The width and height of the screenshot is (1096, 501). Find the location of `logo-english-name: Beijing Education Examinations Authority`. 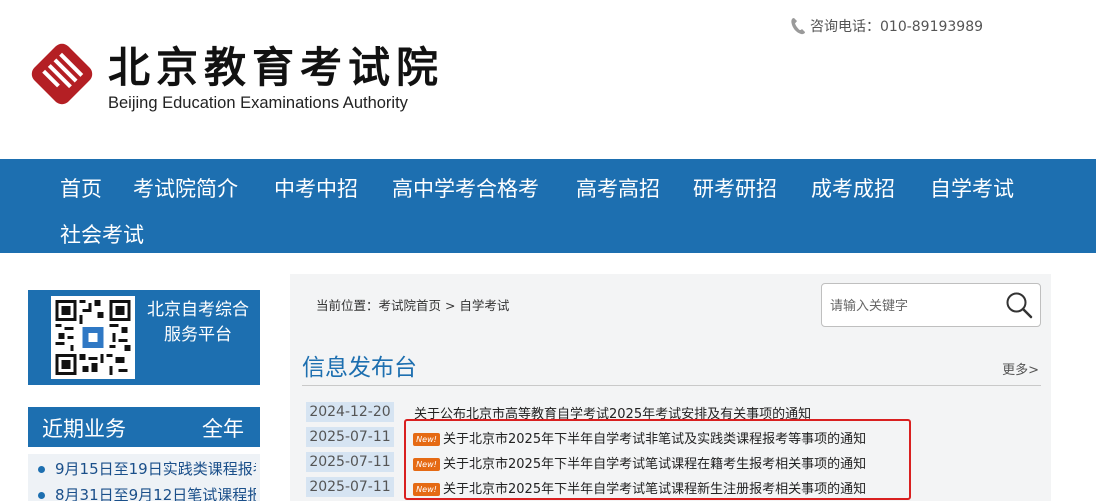

logo-english-name: Beijing Education Examinations Authority is located at coordinates (258, 103).